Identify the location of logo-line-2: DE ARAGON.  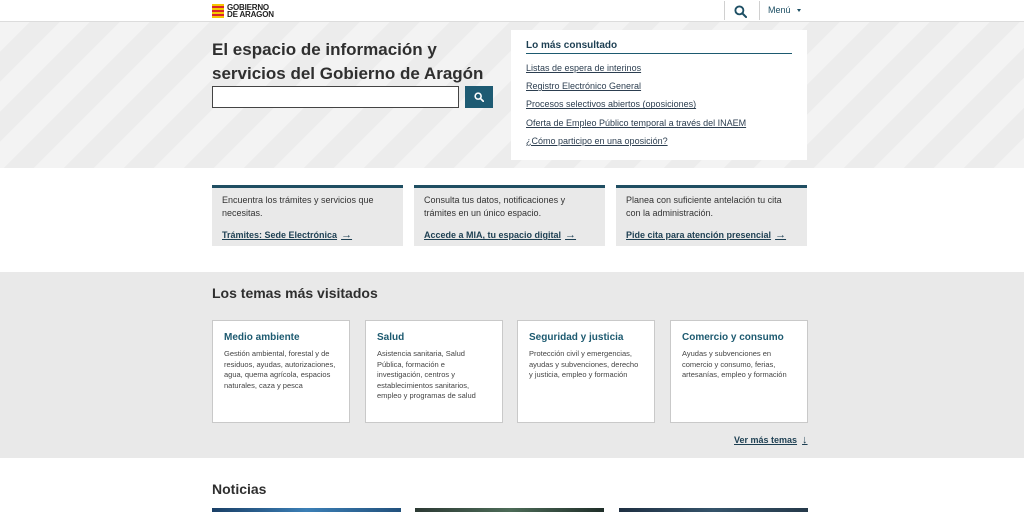
(250, 14).